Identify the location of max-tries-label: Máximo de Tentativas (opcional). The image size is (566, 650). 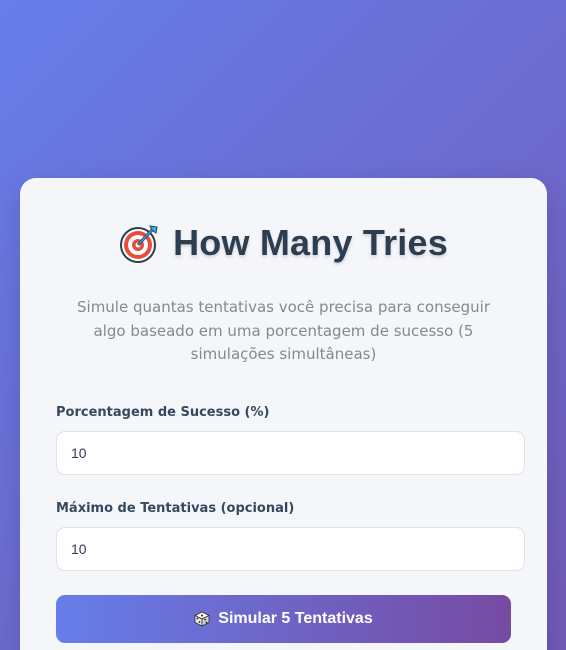
(175, 508).